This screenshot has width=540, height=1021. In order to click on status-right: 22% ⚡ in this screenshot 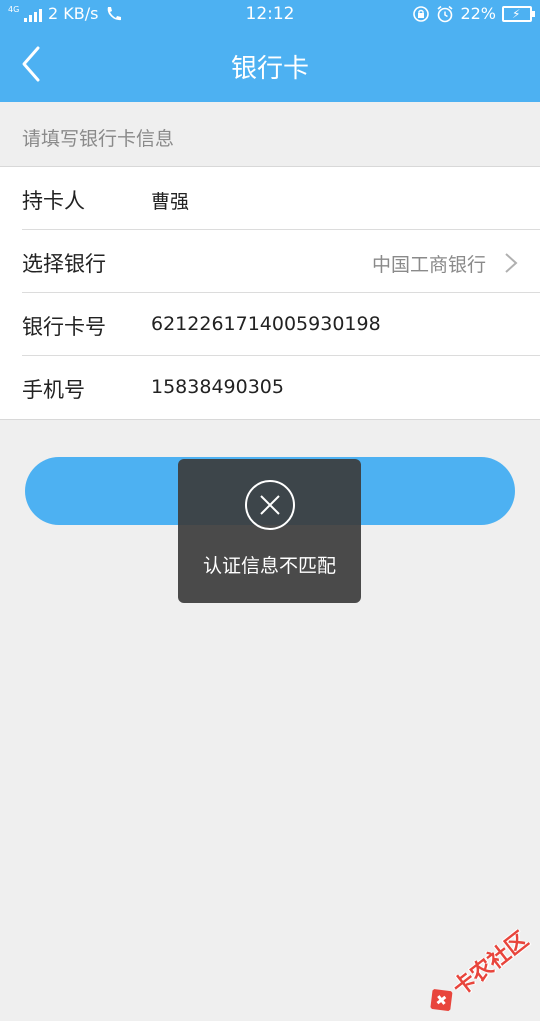, I will do `click(472, 13)`.